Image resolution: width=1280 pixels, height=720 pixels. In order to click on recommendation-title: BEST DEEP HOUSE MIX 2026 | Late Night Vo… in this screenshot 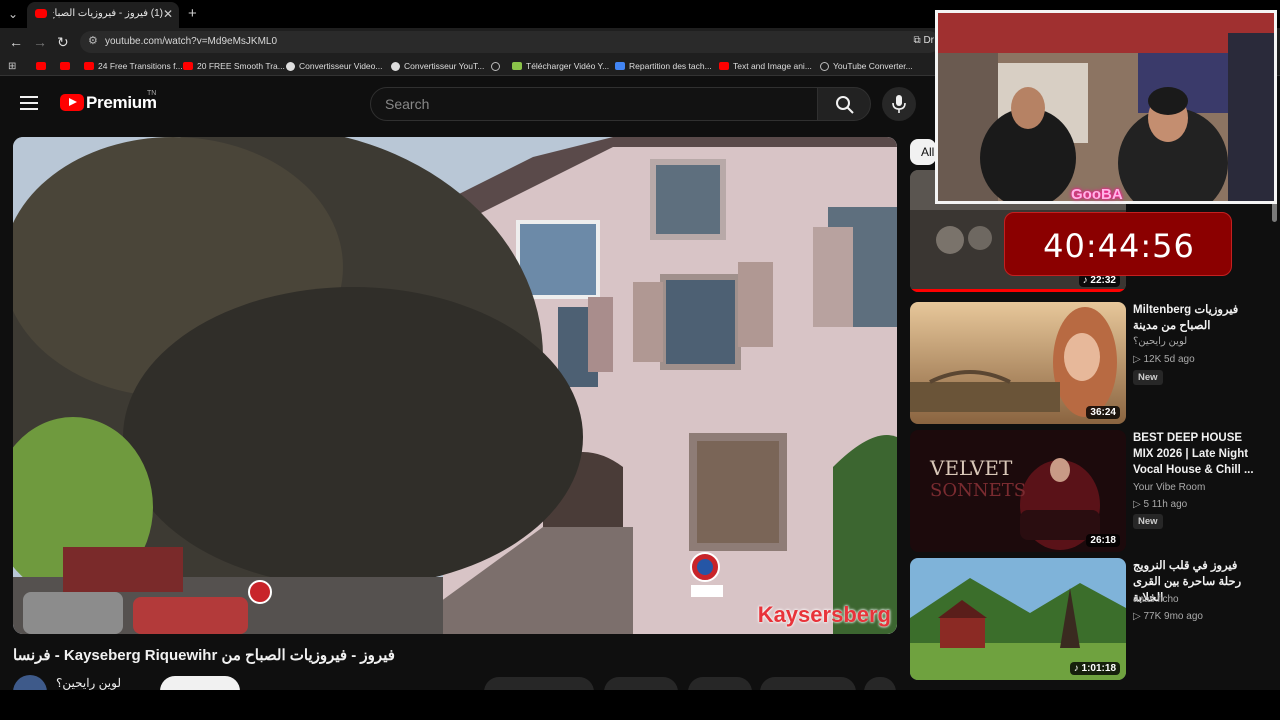, I will do `click(1198, 454)`.